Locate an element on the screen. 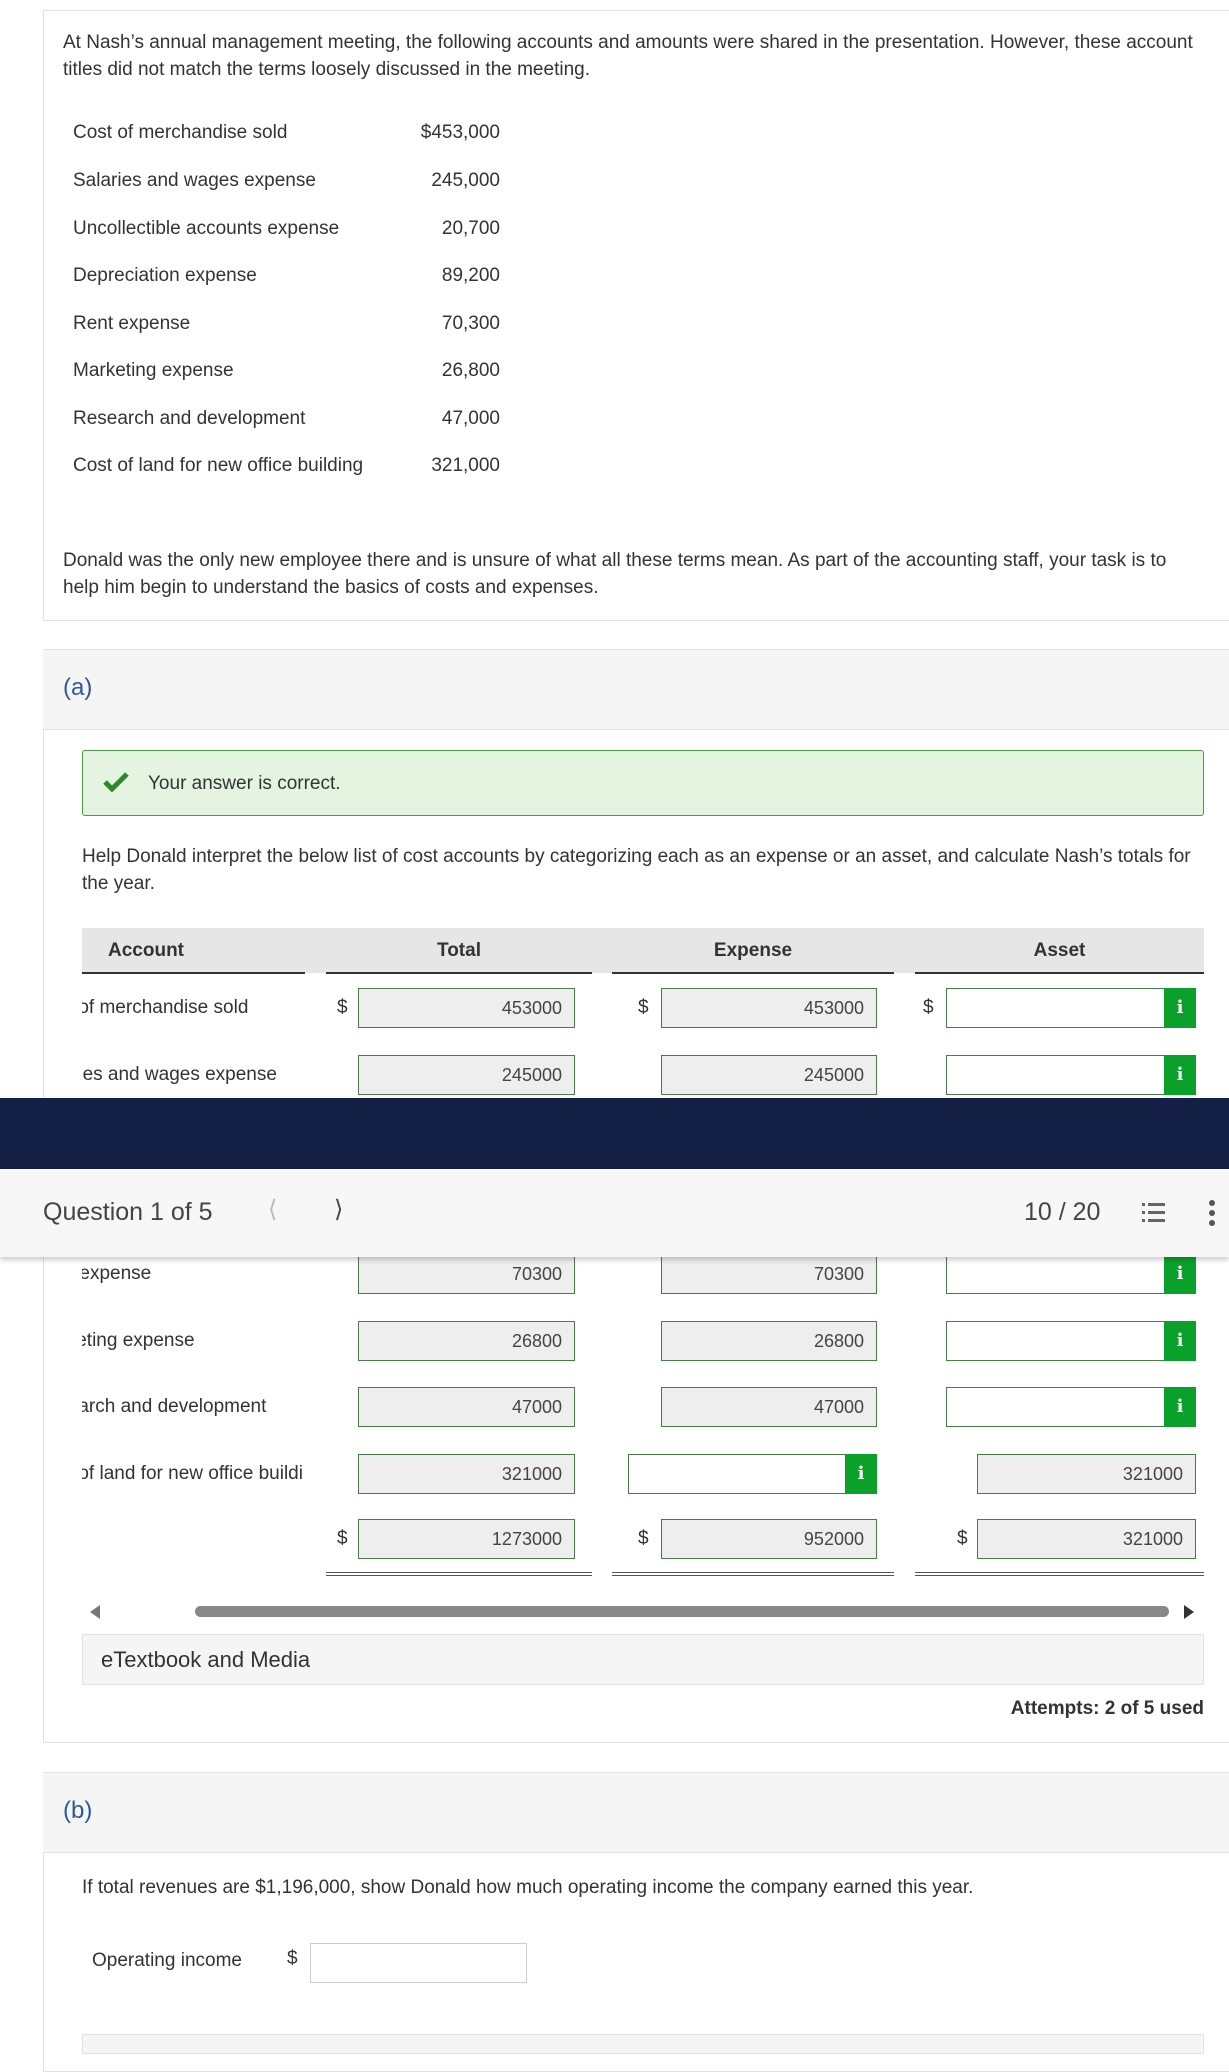  asset-input: 321000 is located at coordinates (1086, 1473).